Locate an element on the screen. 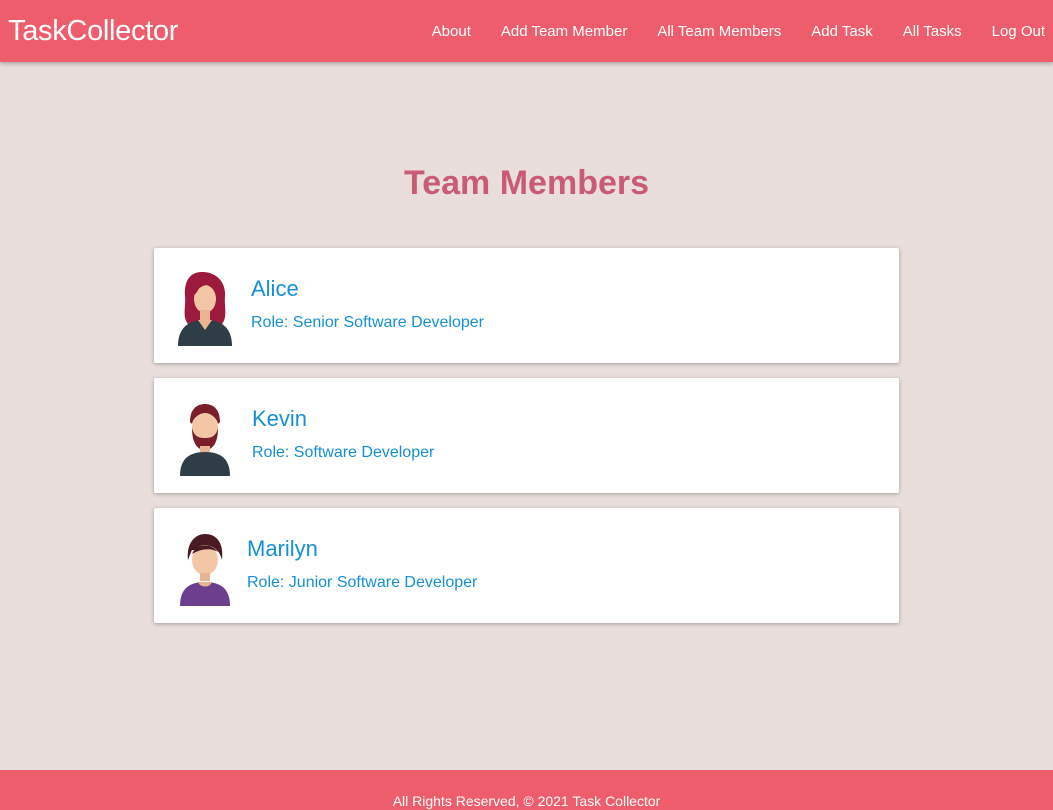 The image size is (1053, 810). member-role: Role: Junior Software Developer is located at coordinates (362, 582).